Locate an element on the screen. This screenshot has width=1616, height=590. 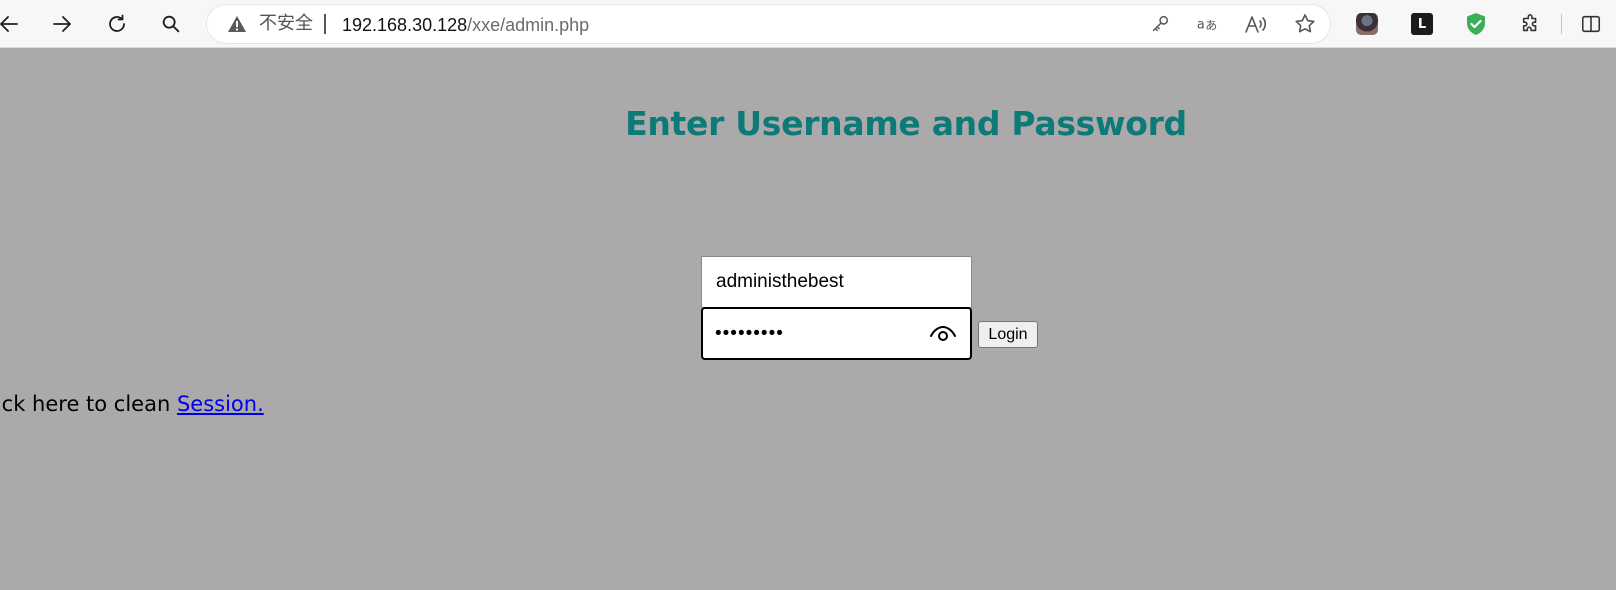
favorite-button is located at coordinates (1305, 24).